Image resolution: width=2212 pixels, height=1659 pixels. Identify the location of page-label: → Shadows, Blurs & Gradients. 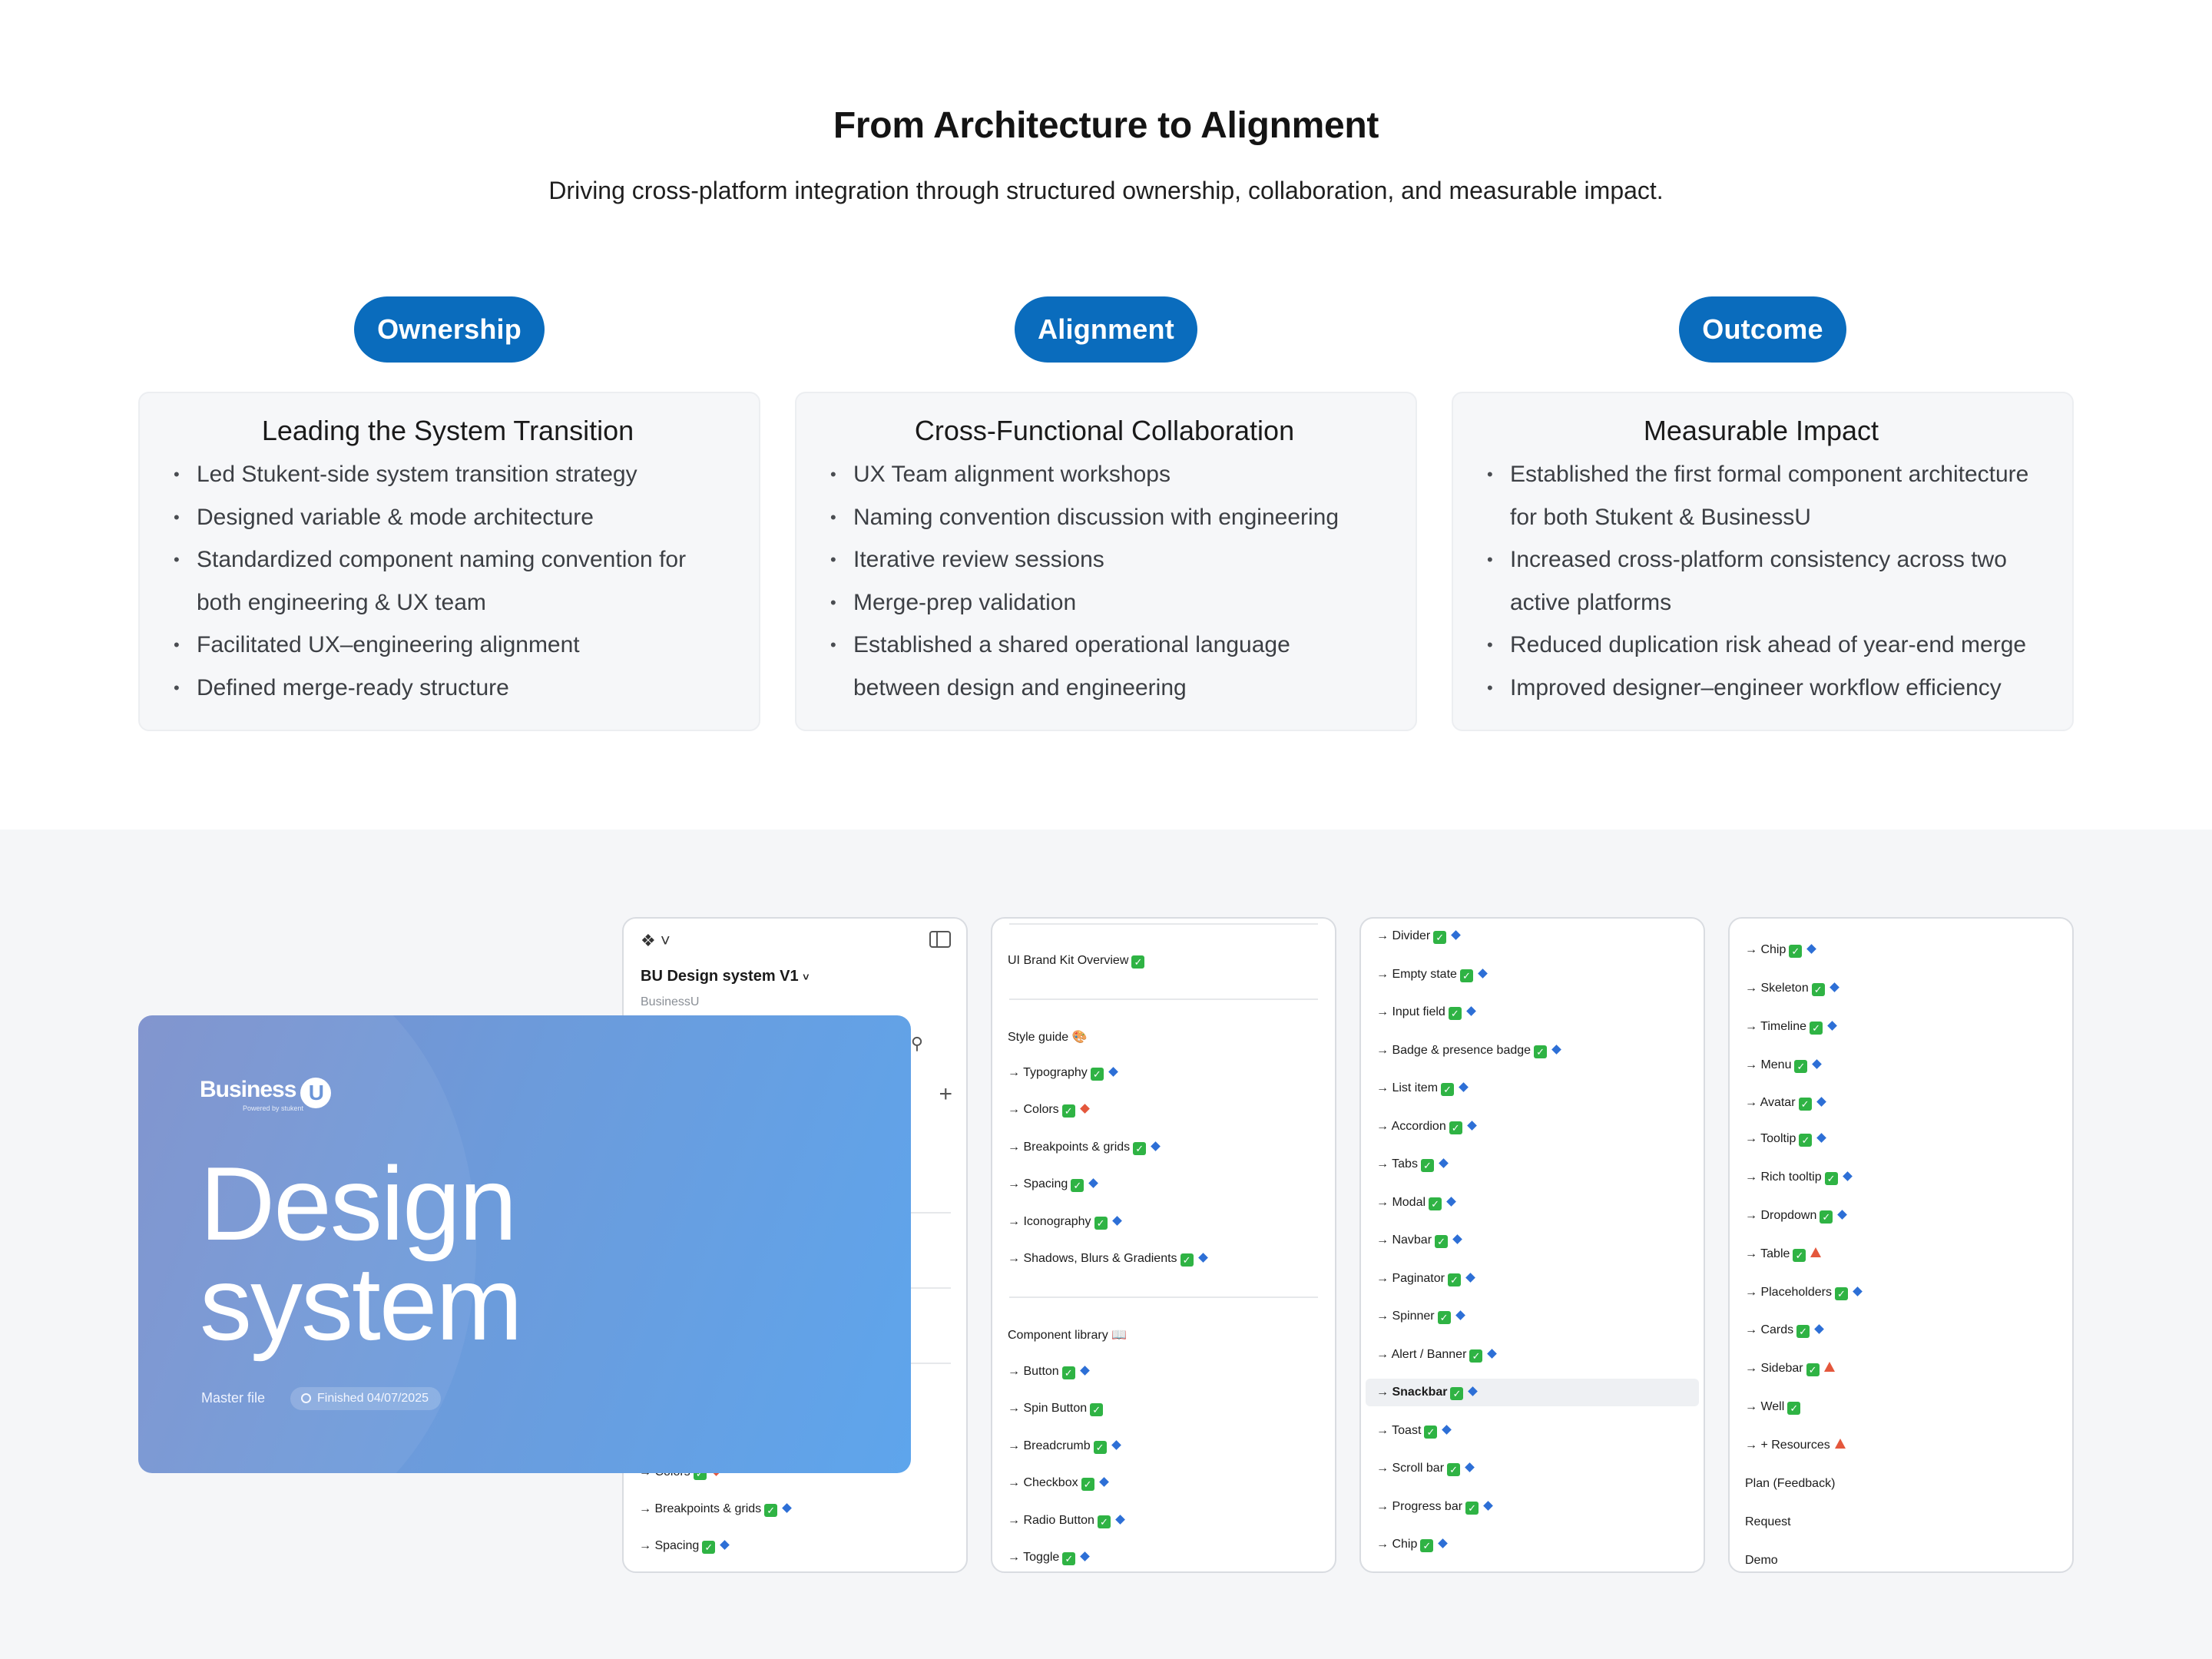
(1092, 1259).